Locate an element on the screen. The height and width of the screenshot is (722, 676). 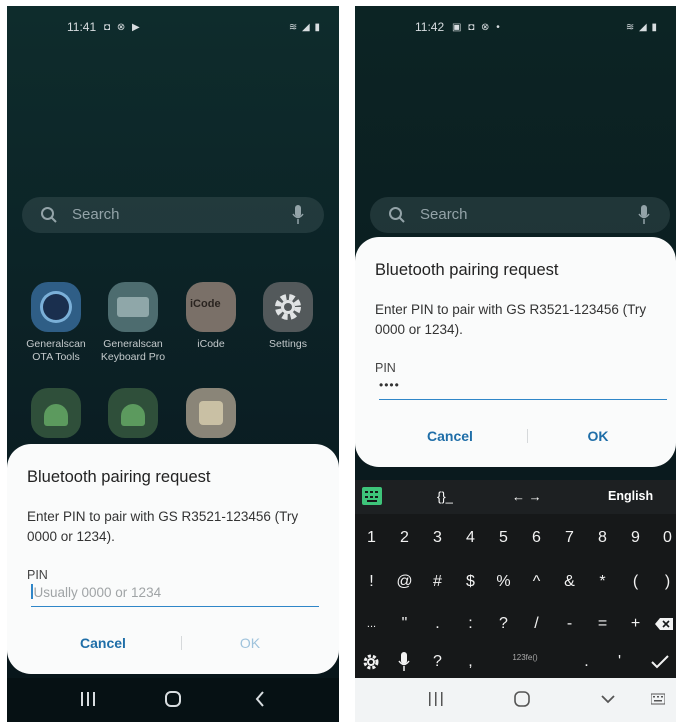
status-notification-icons: ▣ ◘ ⊗ • is located at coordinates (477, 27).